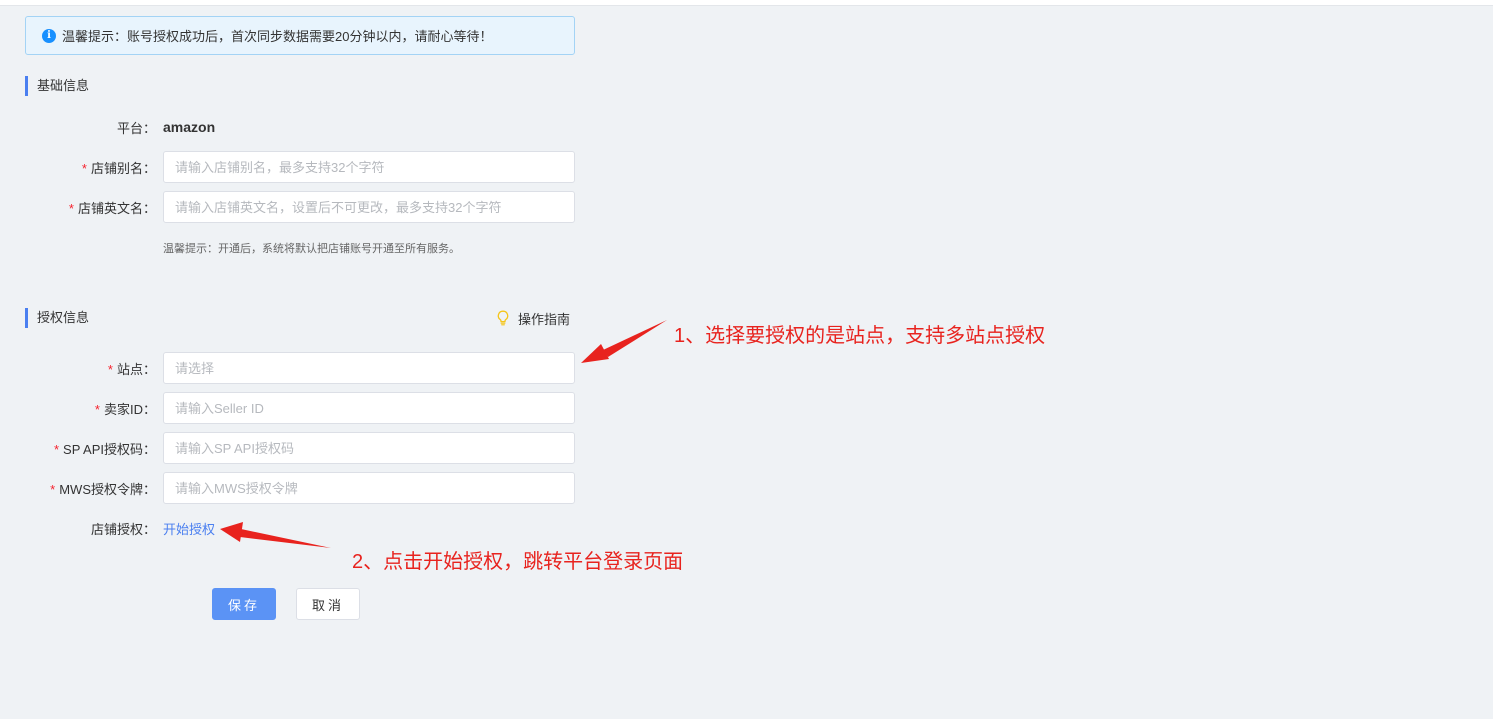 The height and width of the screenshot is (719, 1493). I want to click on start-auth-link: 开始授权, so click(189, 528).